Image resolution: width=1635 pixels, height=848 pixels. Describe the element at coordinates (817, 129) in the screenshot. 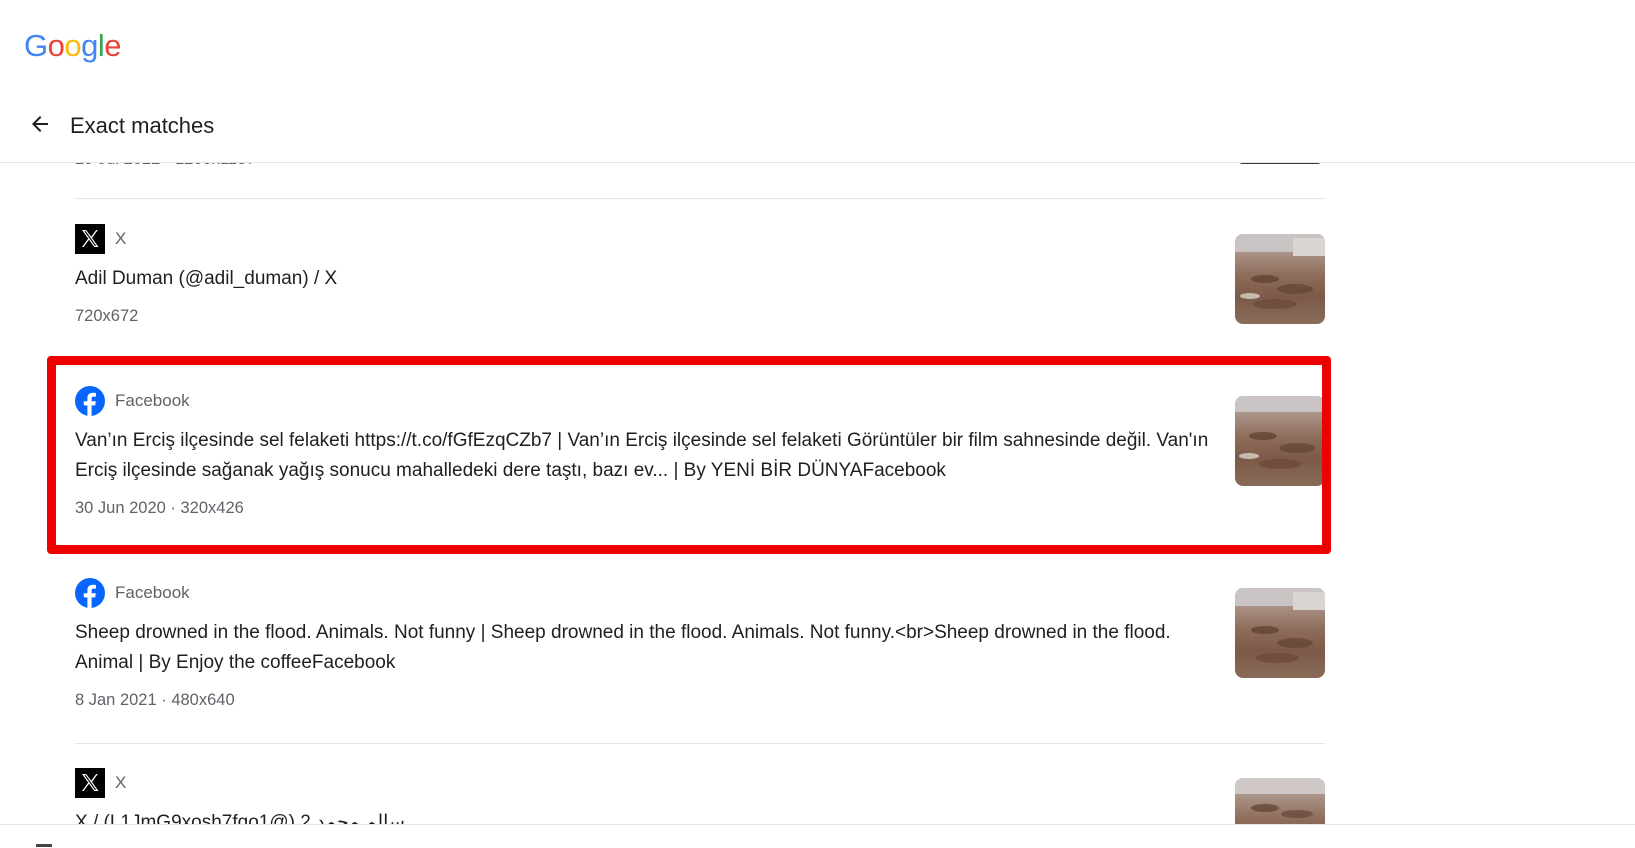

I see `results-header: Exact matches` at that location.